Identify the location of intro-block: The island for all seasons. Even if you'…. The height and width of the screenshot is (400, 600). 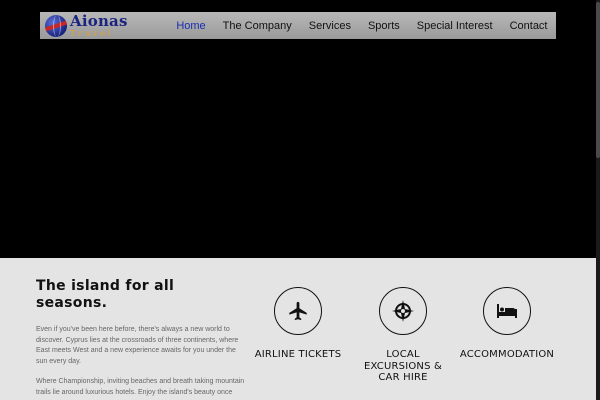
(141, 339).